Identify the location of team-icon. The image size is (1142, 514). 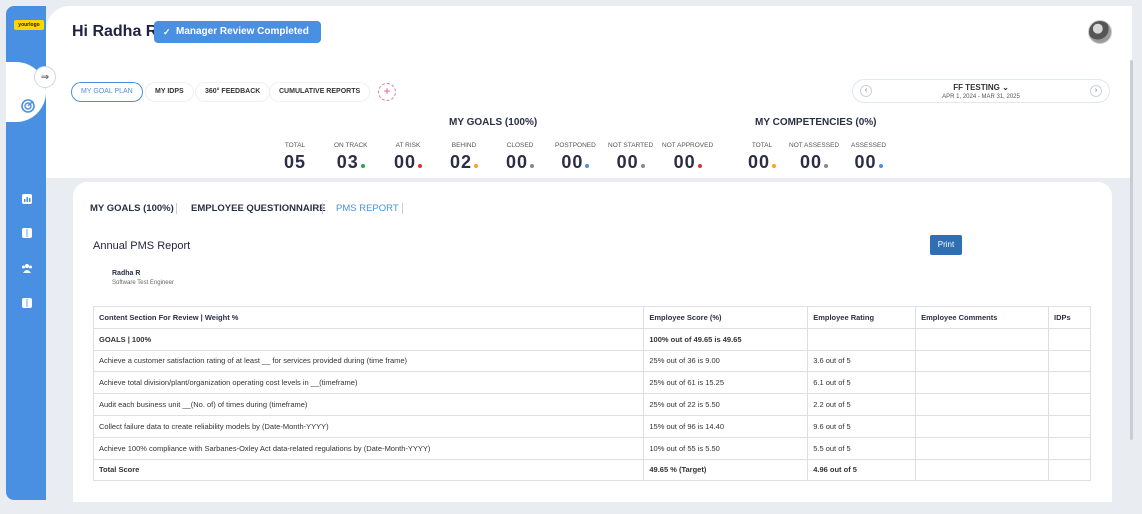
(27, 268).